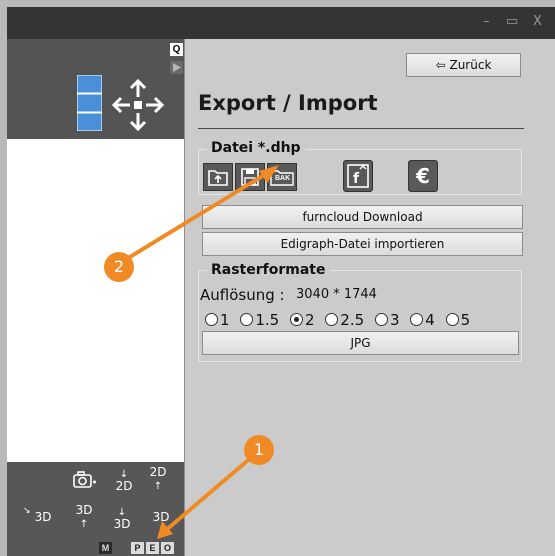  Describe the element at coordinates (259, 450) in the screenshot. I see `annotation-badge-1: 1` at that location.